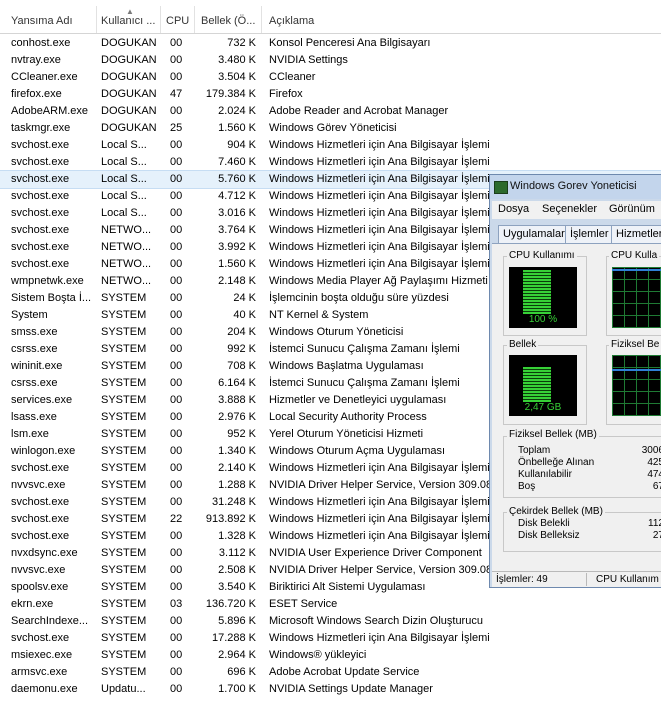 This screenshot has width=661, height=706. I want to click on table-row: ekrn.exe SYSTEM 03 136.720 K ESET Service, so click(330, 604).